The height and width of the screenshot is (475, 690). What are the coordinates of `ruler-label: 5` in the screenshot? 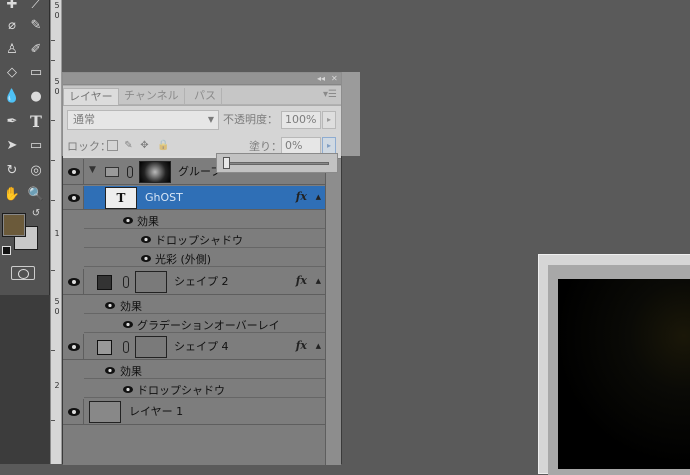 It's located at (57, 5).